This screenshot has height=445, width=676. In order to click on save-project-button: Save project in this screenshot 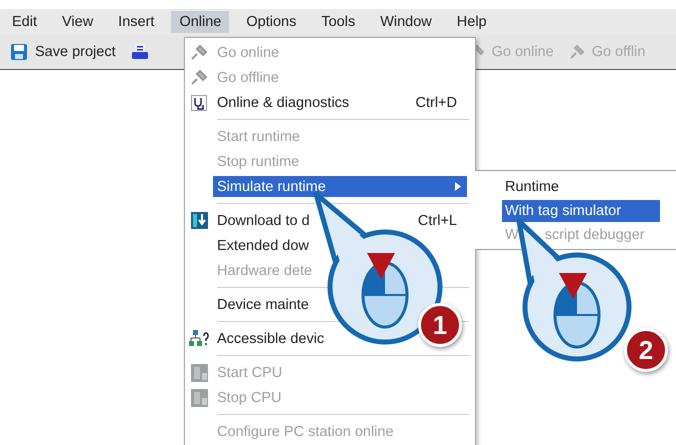, I will do `click(75, 52)`.